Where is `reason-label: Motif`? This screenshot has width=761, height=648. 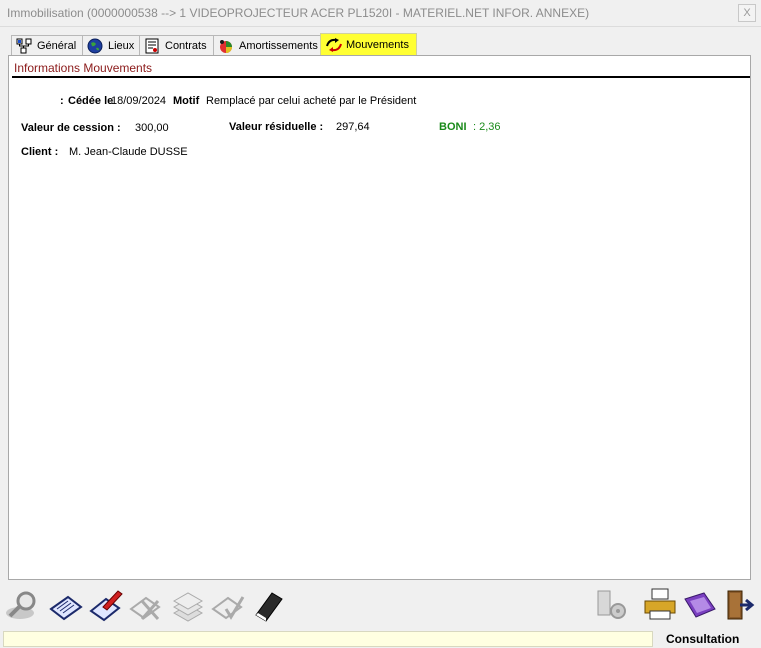 reason-label: Motif is located at coordinates (186, 101).